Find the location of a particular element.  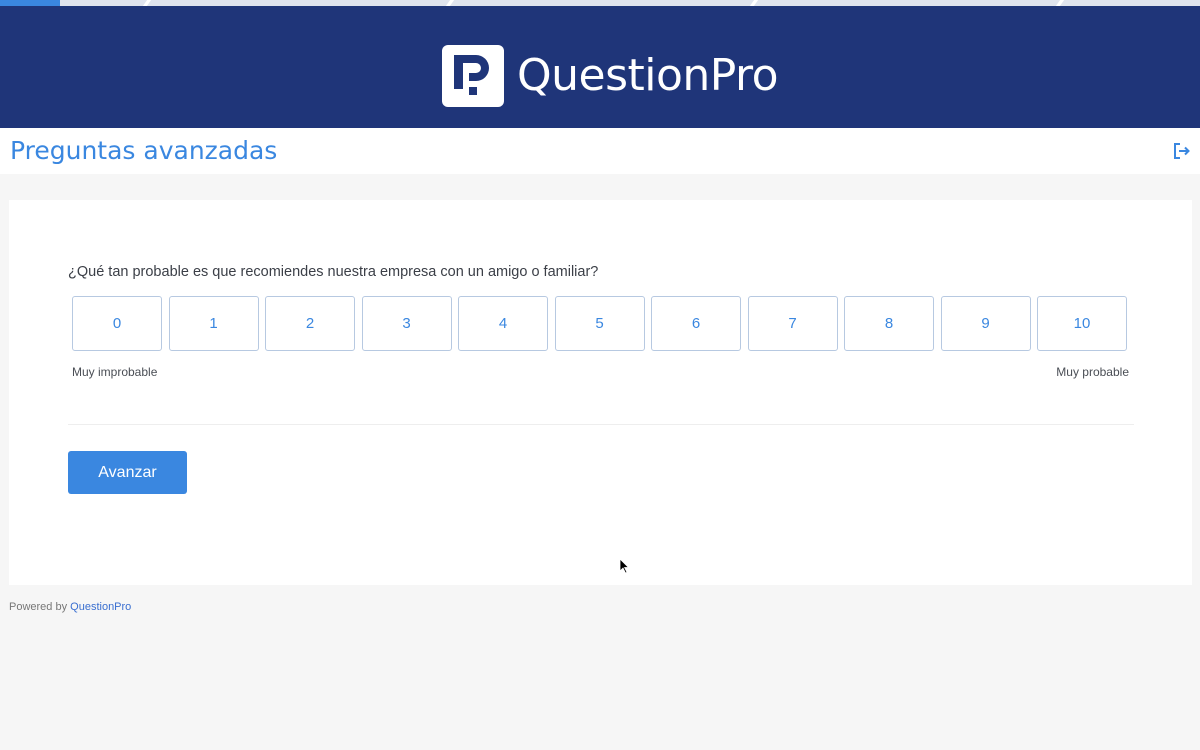

nps-scale: 0 1 2 3 4 5 6 7 8 9 10 is located at coordinates (599, 323).